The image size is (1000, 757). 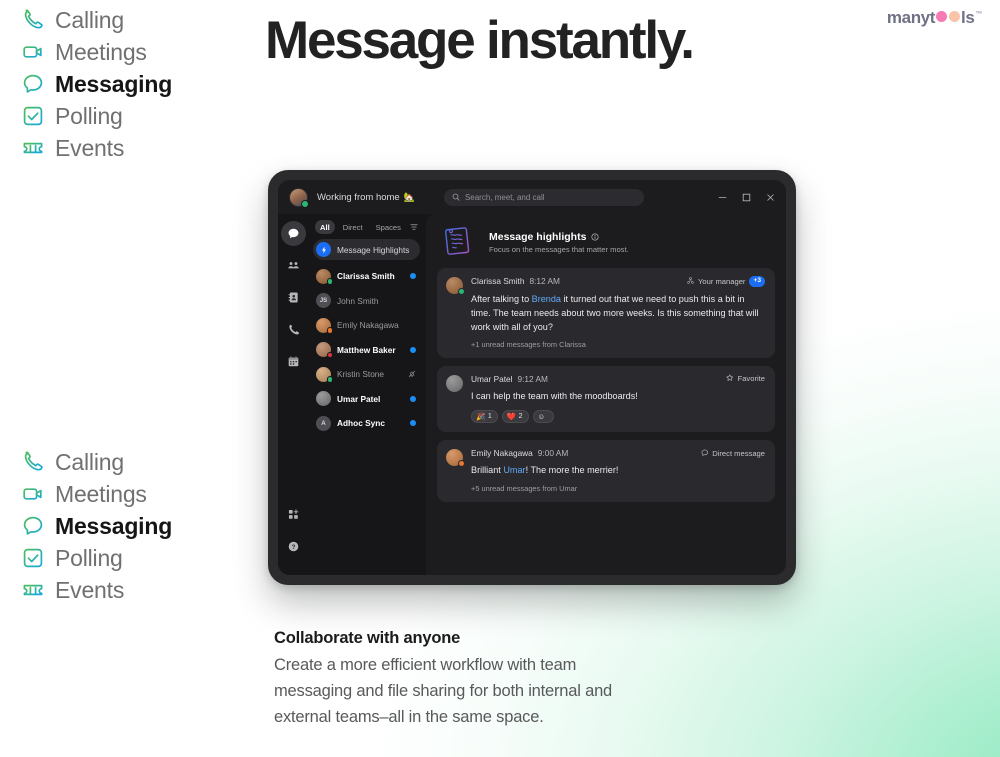 I want to click on logo-text-pre: many, so click(x=908, y=17).